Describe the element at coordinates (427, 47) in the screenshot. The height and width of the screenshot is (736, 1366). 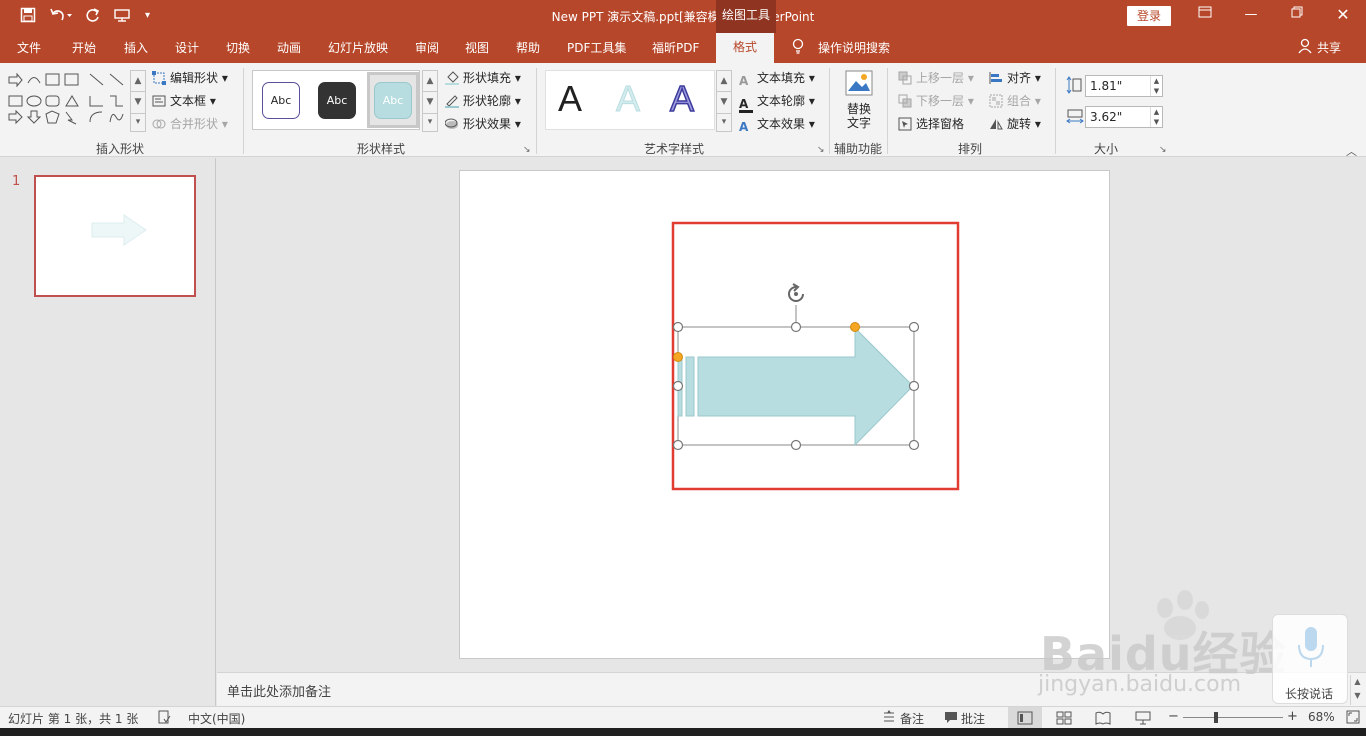
I see `tab-review: 审阅` at that location.